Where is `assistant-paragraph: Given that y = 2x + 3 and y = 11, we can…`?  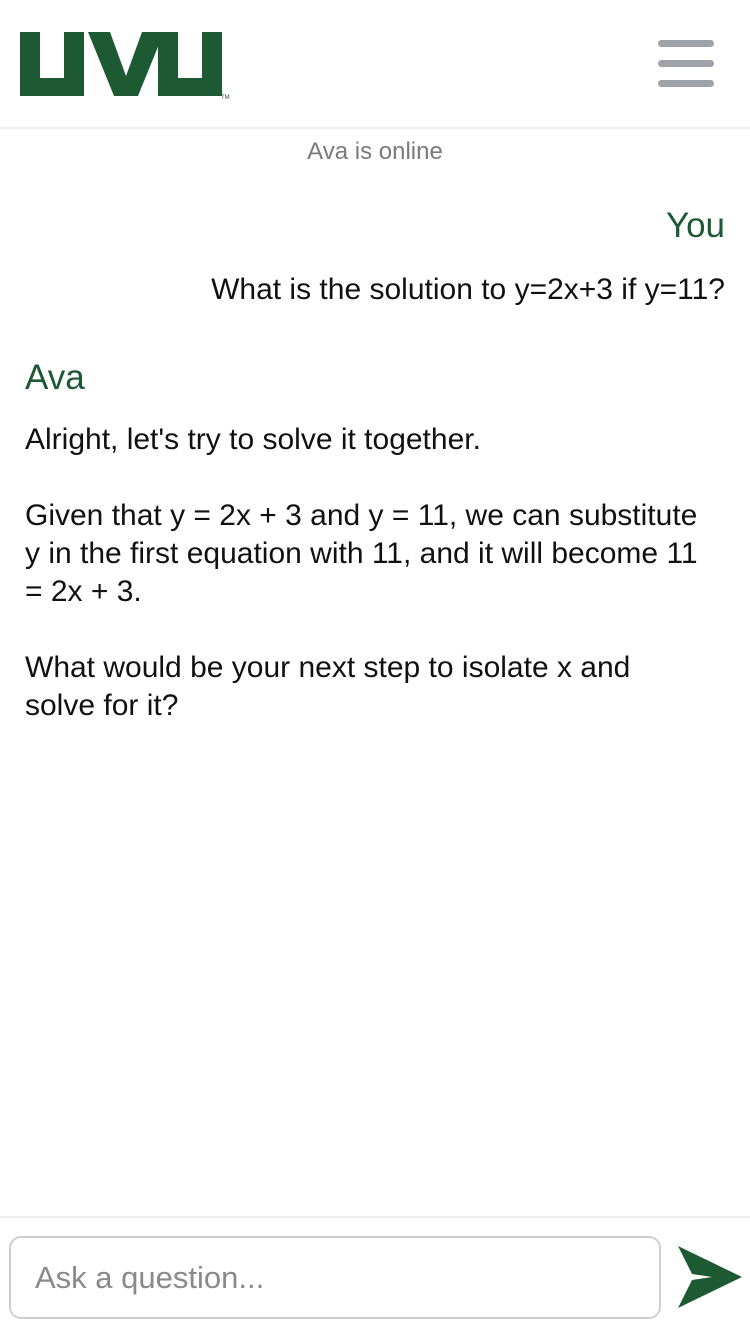 assistant-paragraph: Given that y = 2x + 3 and y = 11, we can… is located at coordinates (361, 553).